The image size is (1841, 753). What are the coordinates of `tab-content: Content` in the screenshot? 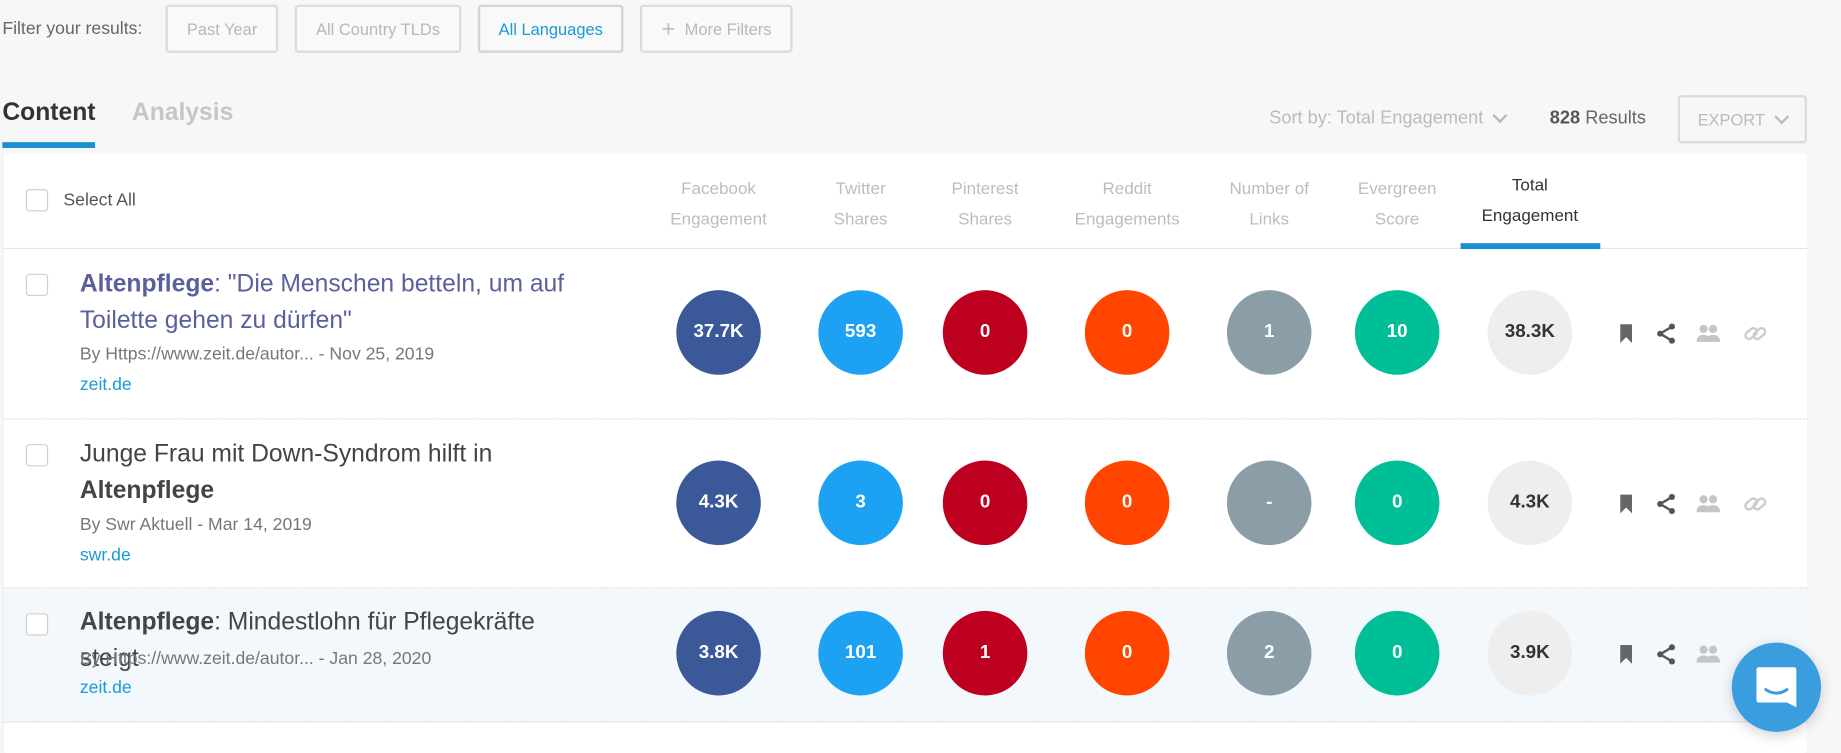 It's located at (49, 121).